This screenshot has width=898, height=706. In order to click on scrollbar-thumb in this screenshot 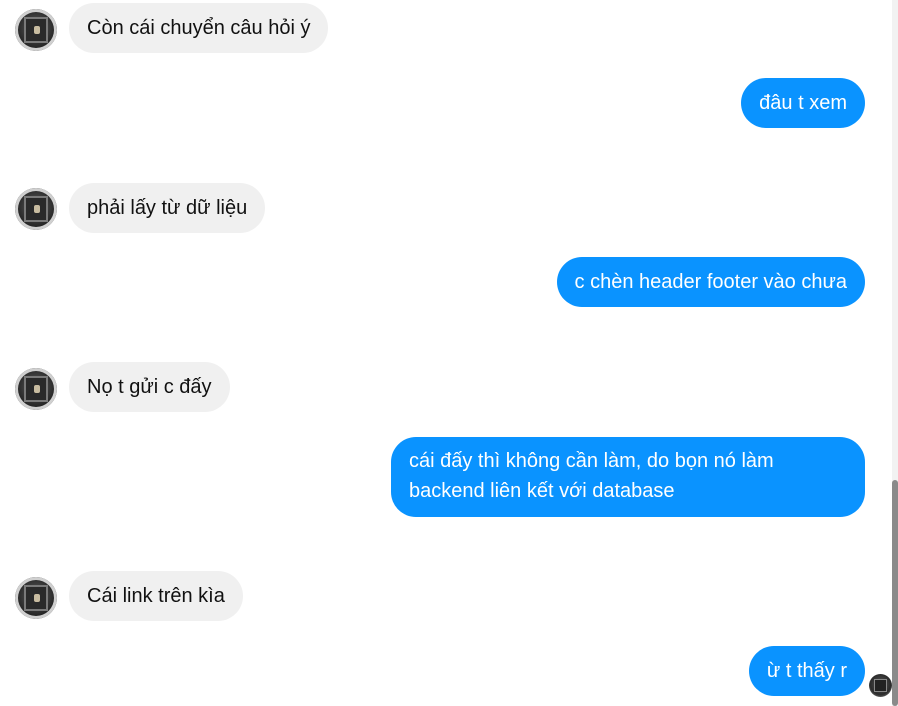, I will do `click(895, 593)`.